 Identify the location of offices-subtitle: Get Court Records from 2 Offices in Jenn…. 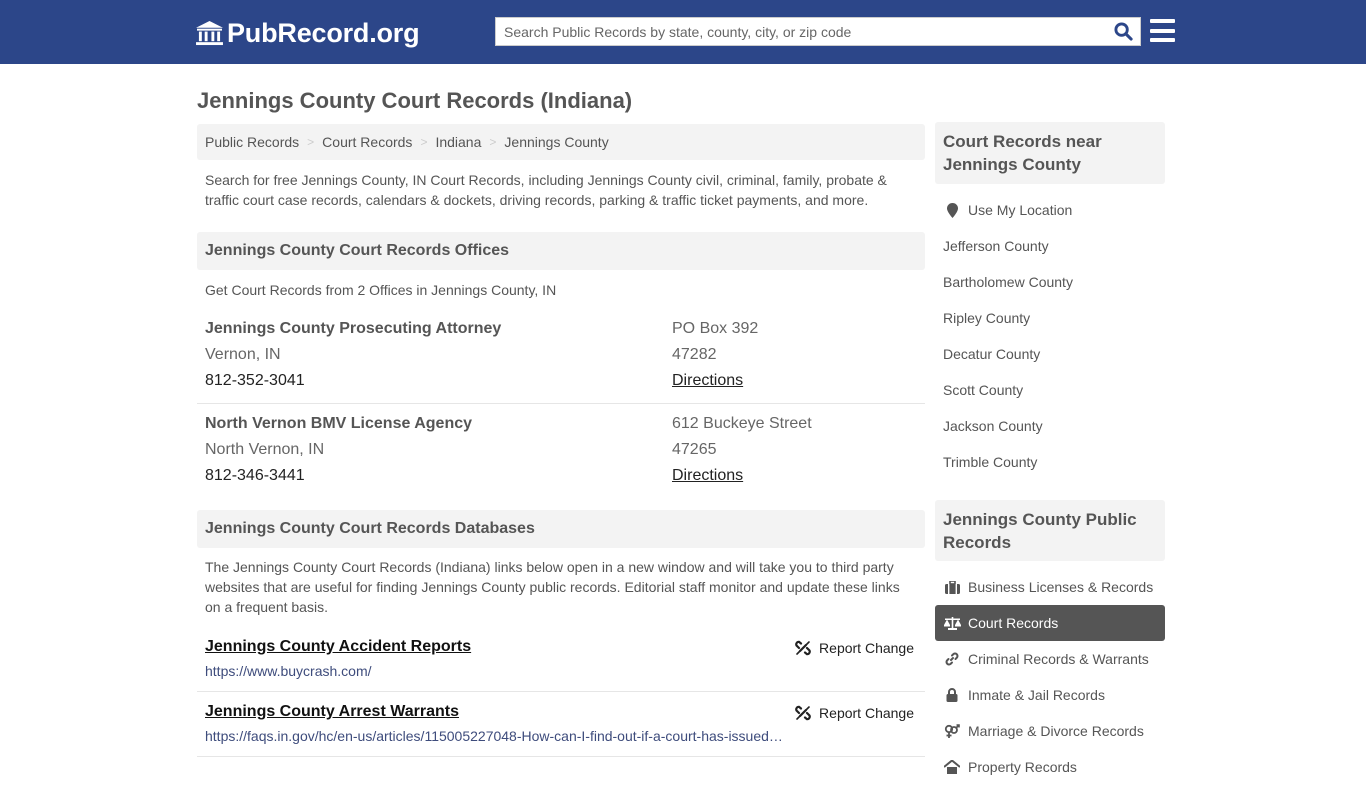
(381, 290).